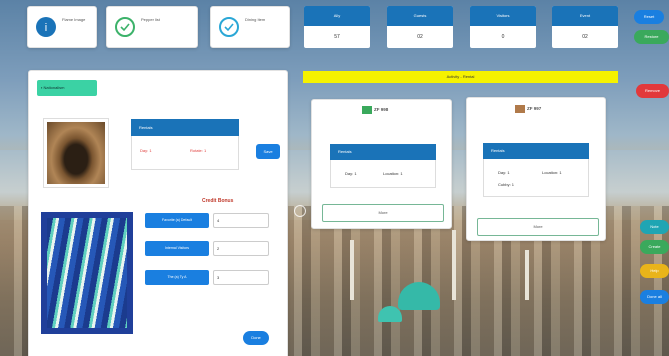 The image size is (669, 356). I want to click on reset-button: Reset, so click(649, 17).